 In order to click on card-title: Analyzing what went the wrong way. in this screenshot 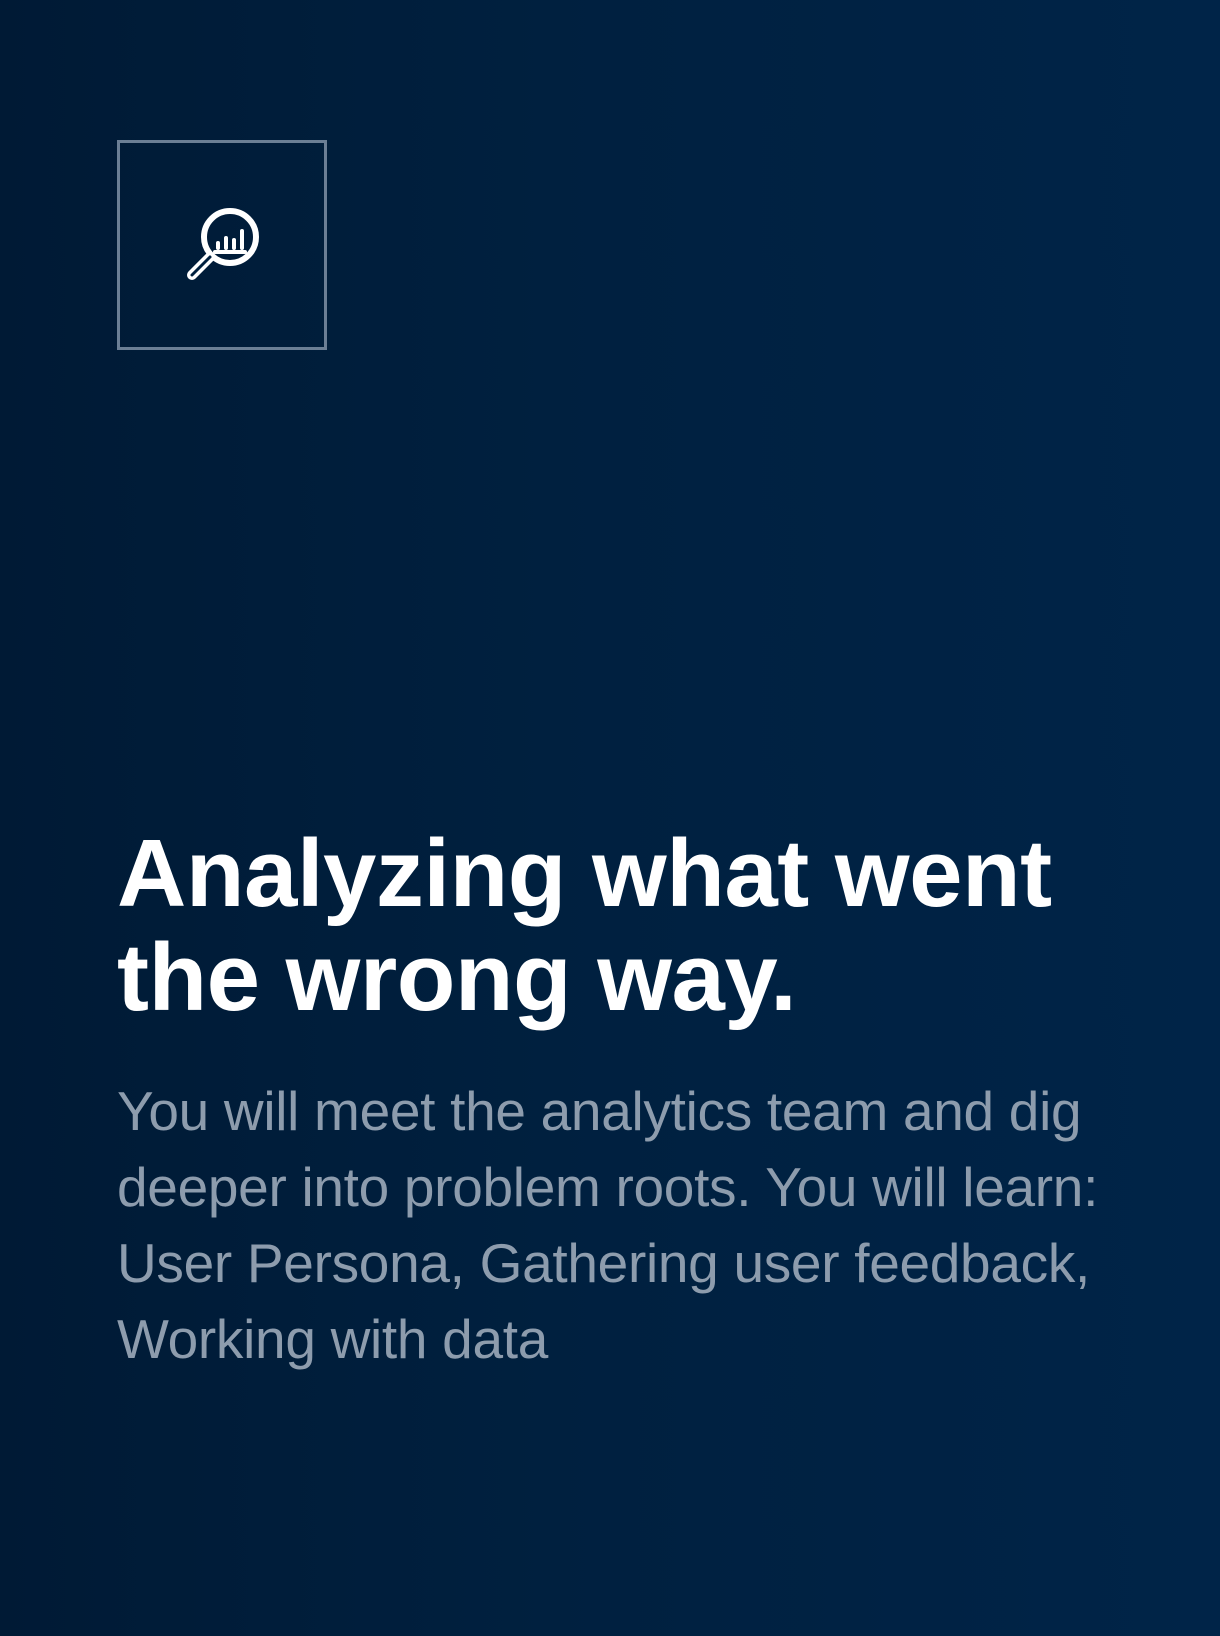, I will do `click(584, 925)`.